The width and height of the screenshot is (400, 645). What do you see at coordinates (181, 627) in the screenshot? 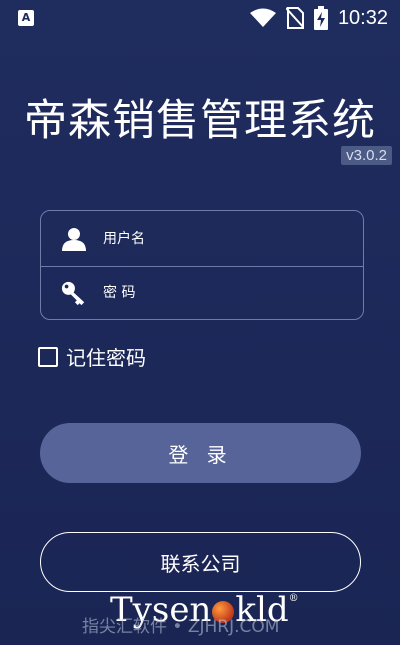
I see `watermark: 指尖汇软件 • ZJHRJ.COM` at bounding box center [181, 627].